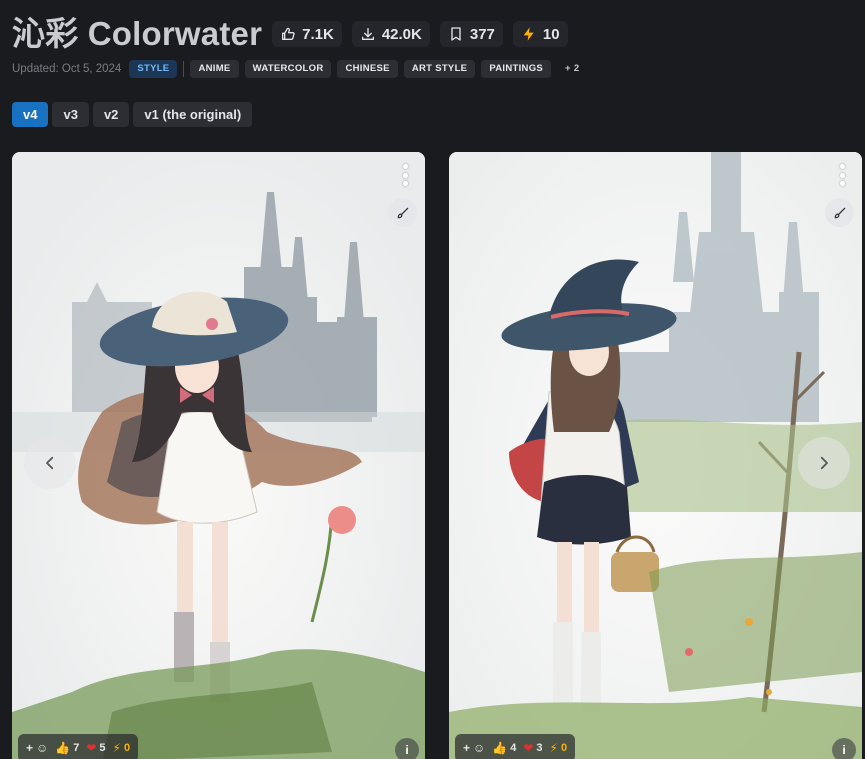 The image size is (865, 759). What do you see at coordinates (482, 34) in the screenshot?
I see `bookmarks-count: 377` at bounding box center [482, 34].